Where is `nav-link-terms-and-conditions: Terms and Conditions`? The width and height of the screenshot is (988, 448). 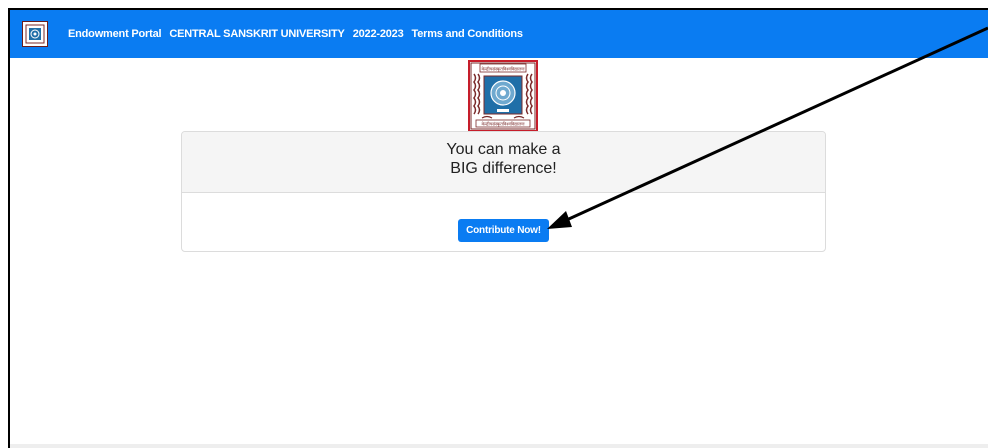 nav-link-terms-and-conditions: Terms and Conditions is located at coordinates (468, 34).